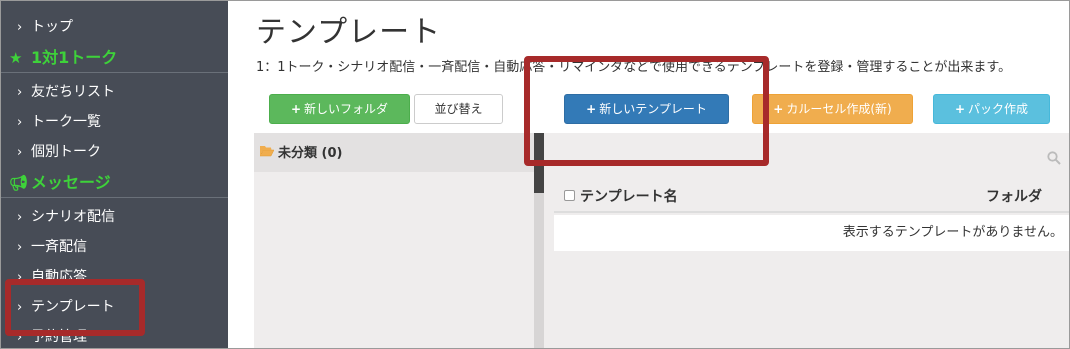 The width and height of the screenshot is (1070, 349). Describe the element at coordinates (998, 109) in the screenshot. I see `pack-create-label: パック作成` at that location.